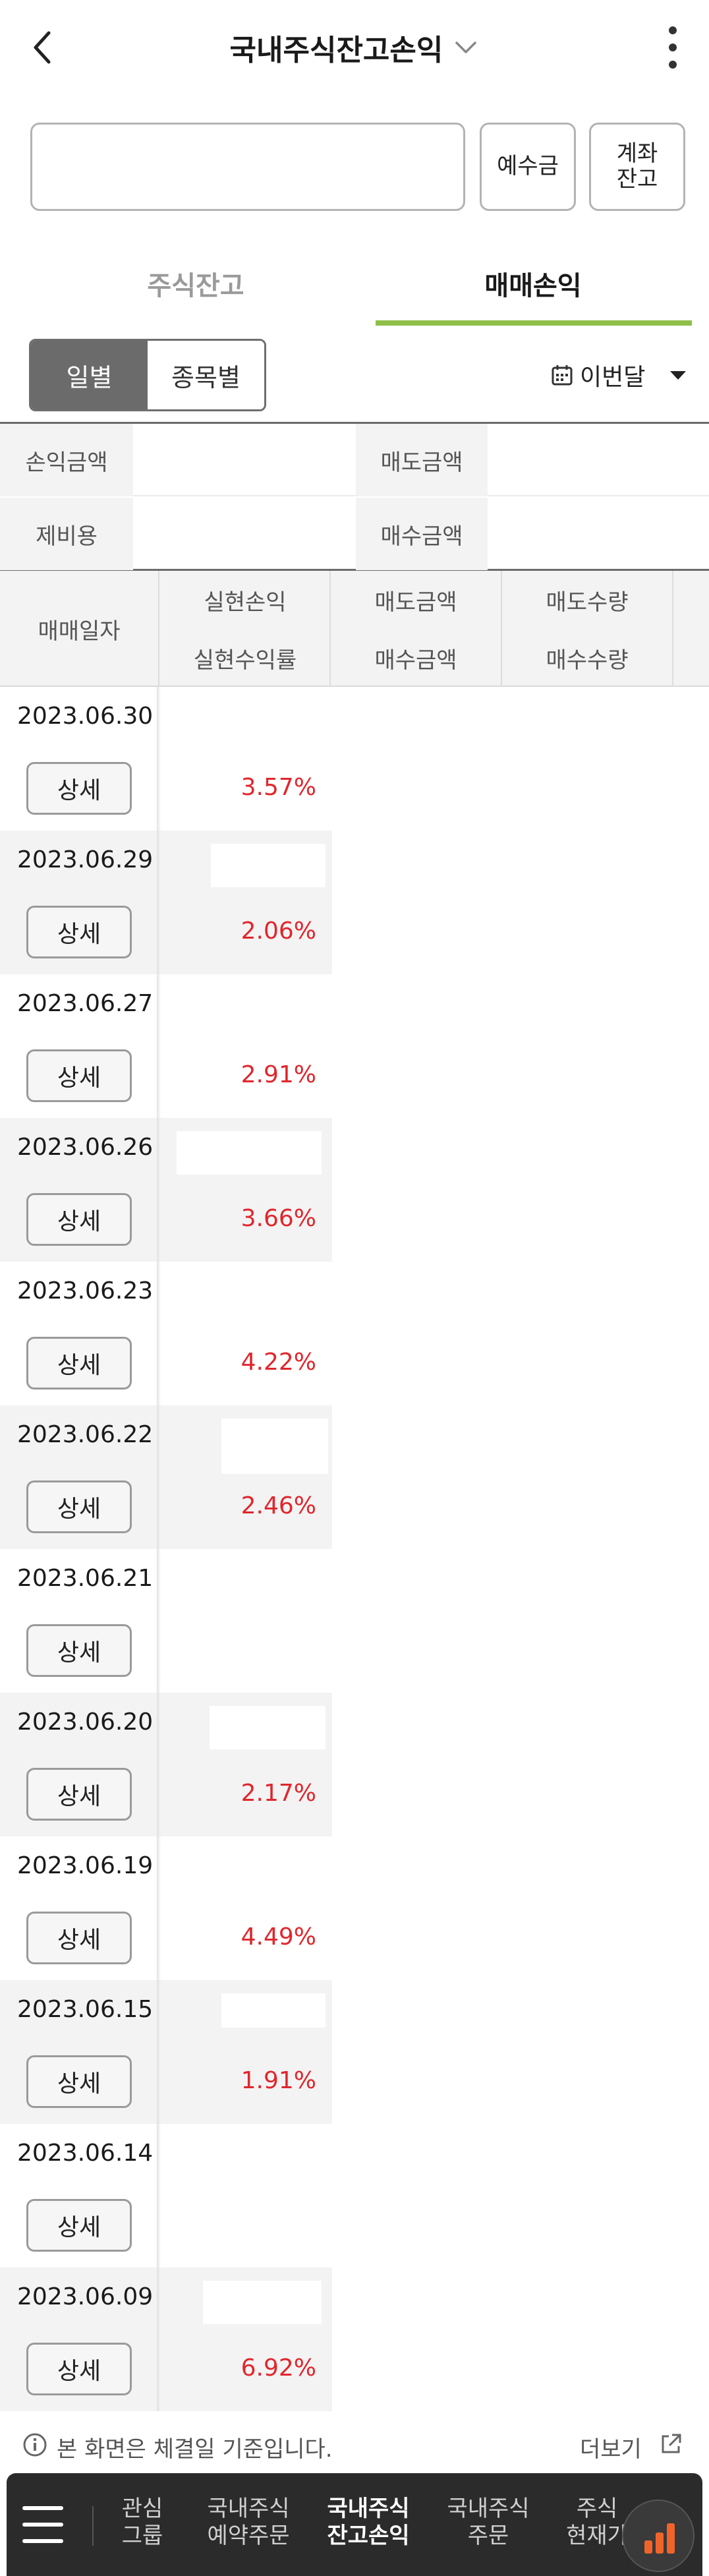 This screenshot has height=2576, width=709. What do you see at coordinates (86, 859) in the screenshot?
I see `trade-date: 2023.06.29` at bounding box center [86, 859].